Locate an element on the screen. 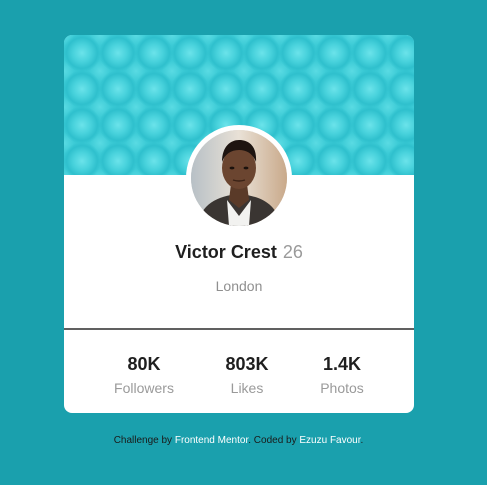  stat-followers: 80K Followers is located at coordinates (144, 375).